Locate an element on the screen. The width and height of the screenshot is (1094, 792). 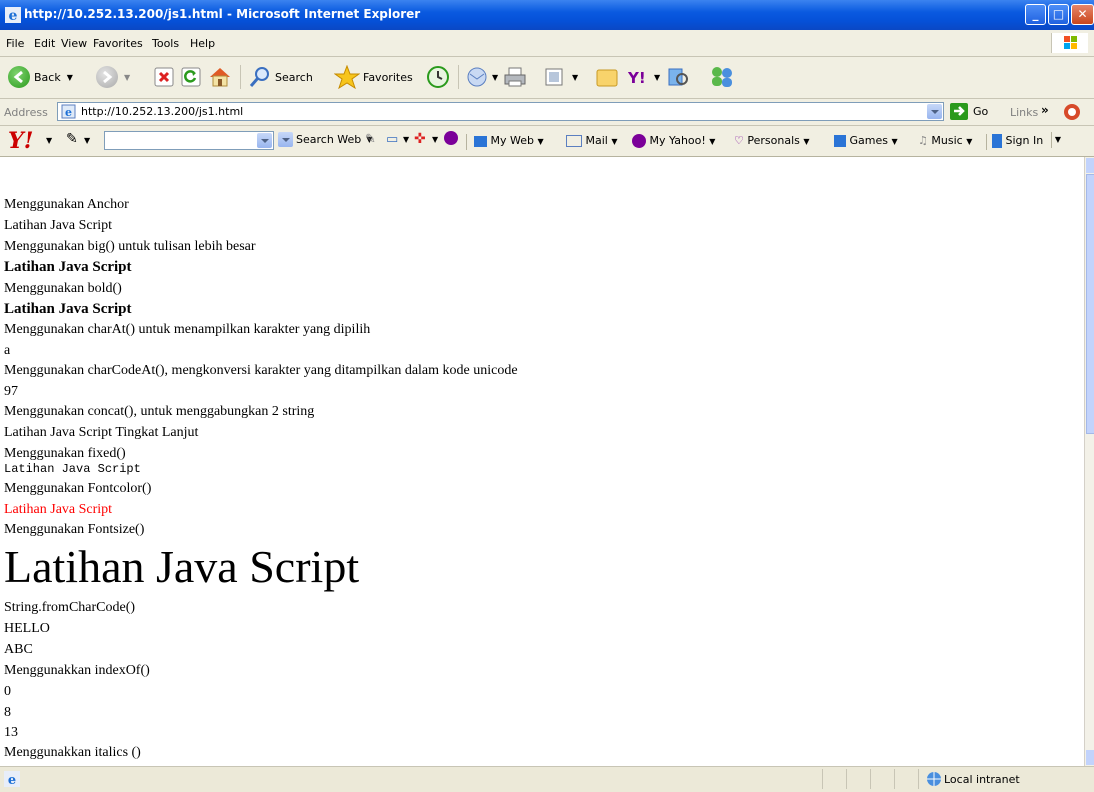
text-line: ABC is located at coordinates (18, 649).